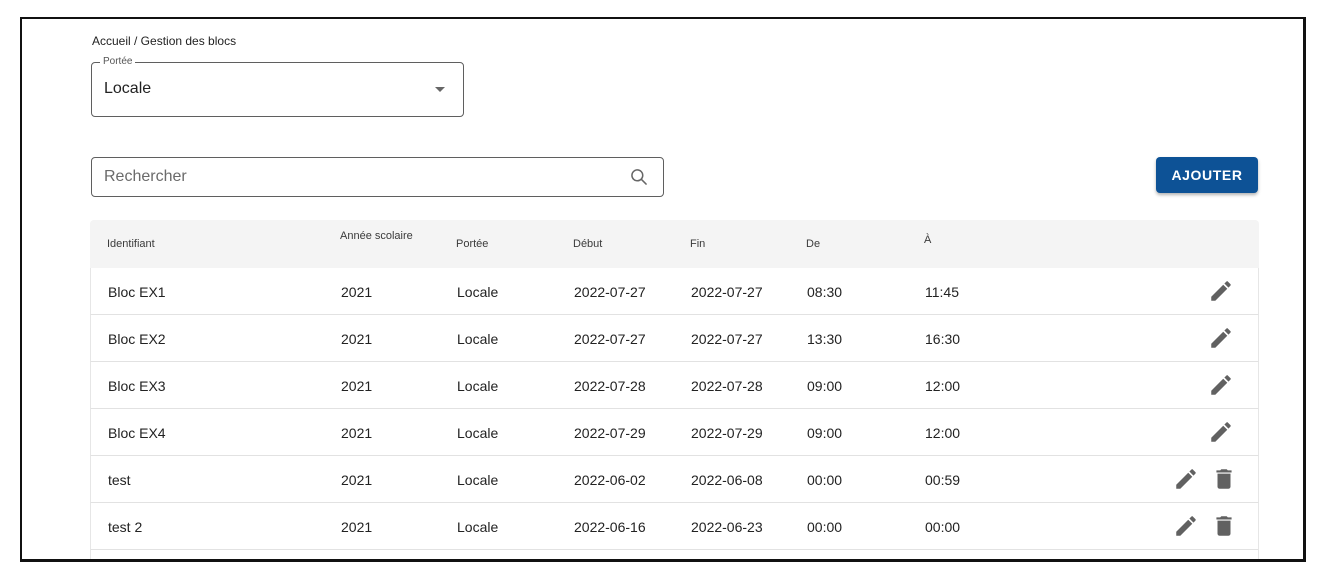 The width and height of the screenshot is (1331, 579). I want to click on header-a: À, so click(927, 240).